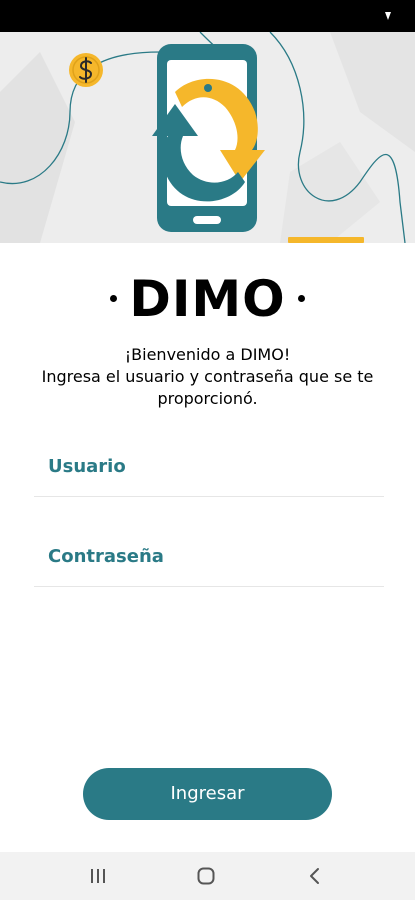 The height and width of the screenshot is (900, 415). I want to click on nav-recent-apps-button, so click(98, 876).